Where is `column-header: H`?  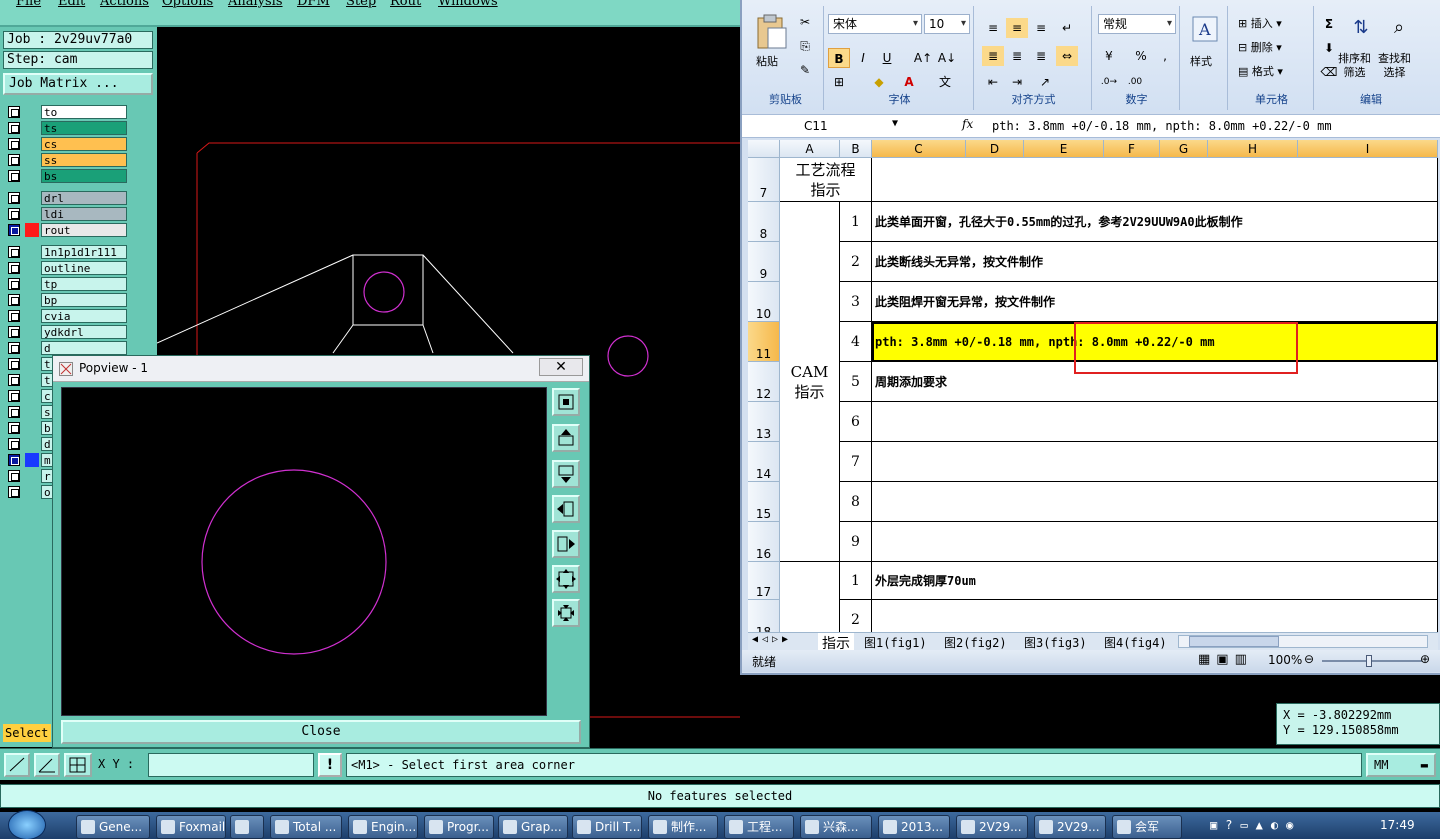
column-header: H is located at coordinates (1253, 149).